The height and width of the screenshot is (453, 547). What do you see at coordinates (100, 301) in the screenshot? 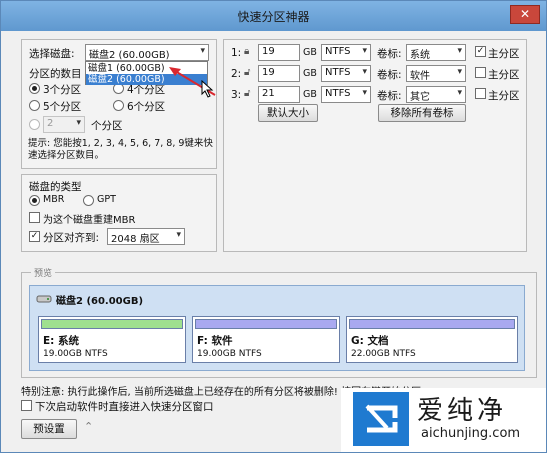
I see `disk-preview-title: 磁盘2 (60.00GB)` at bounding box center [100, 301].